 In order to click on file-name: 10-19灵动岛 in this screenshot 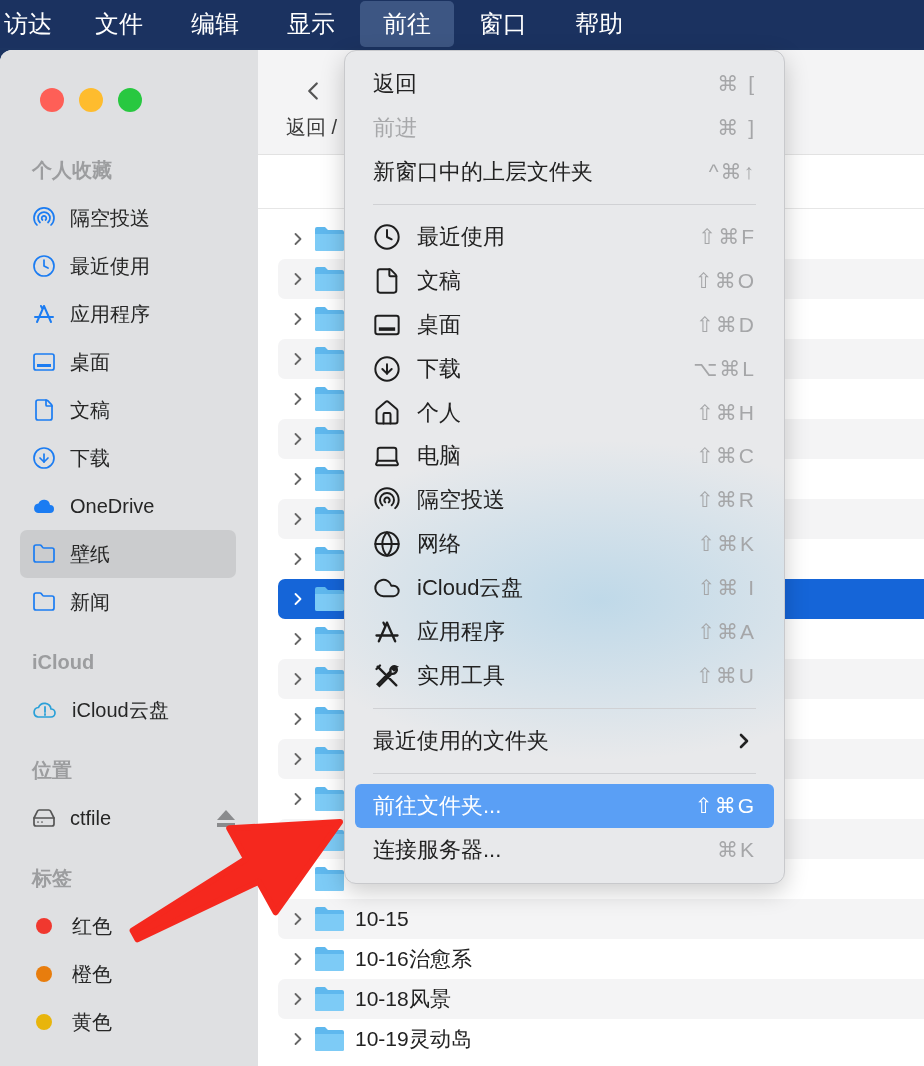, I will do `click(413, 1039)`.